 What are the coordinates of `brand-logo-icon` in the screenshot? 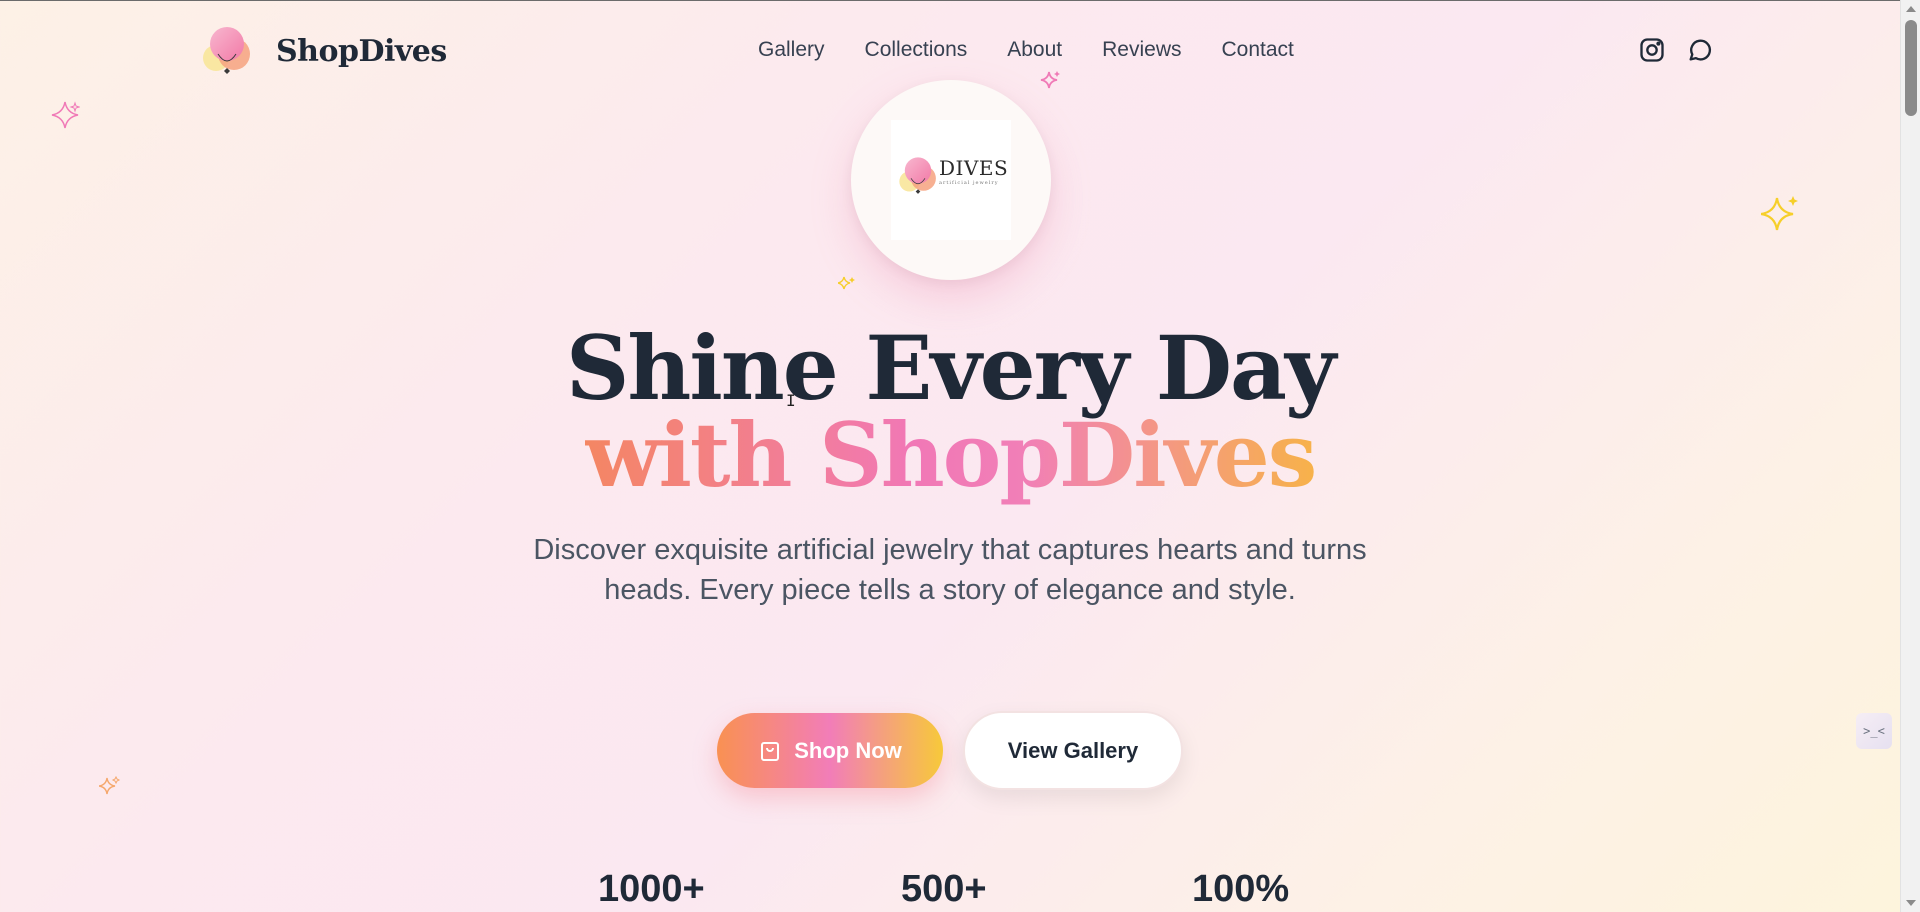 It's located at (226, 50).